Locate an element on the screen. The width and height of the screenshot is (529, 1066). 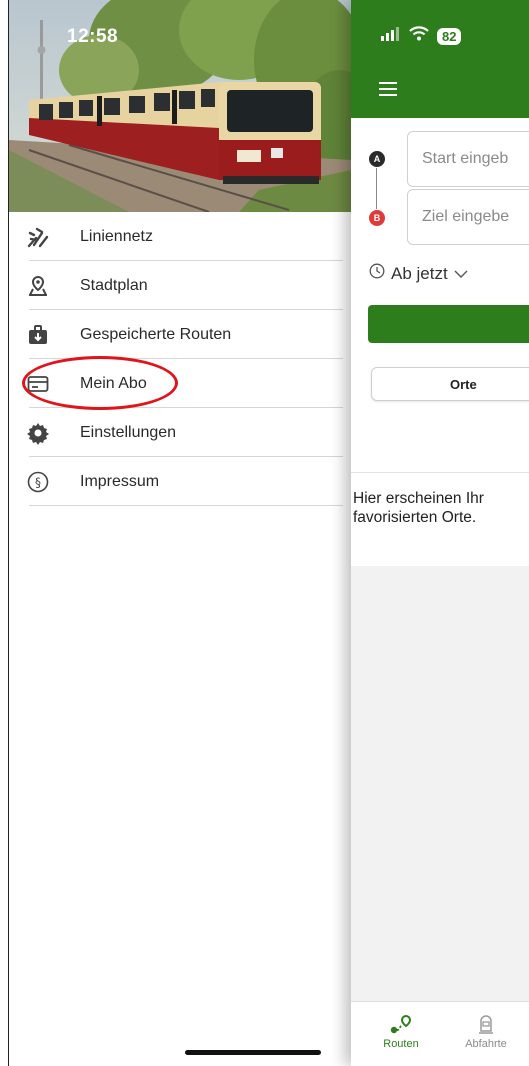
menu-label: Impressum is located at coordinates (120, 481).